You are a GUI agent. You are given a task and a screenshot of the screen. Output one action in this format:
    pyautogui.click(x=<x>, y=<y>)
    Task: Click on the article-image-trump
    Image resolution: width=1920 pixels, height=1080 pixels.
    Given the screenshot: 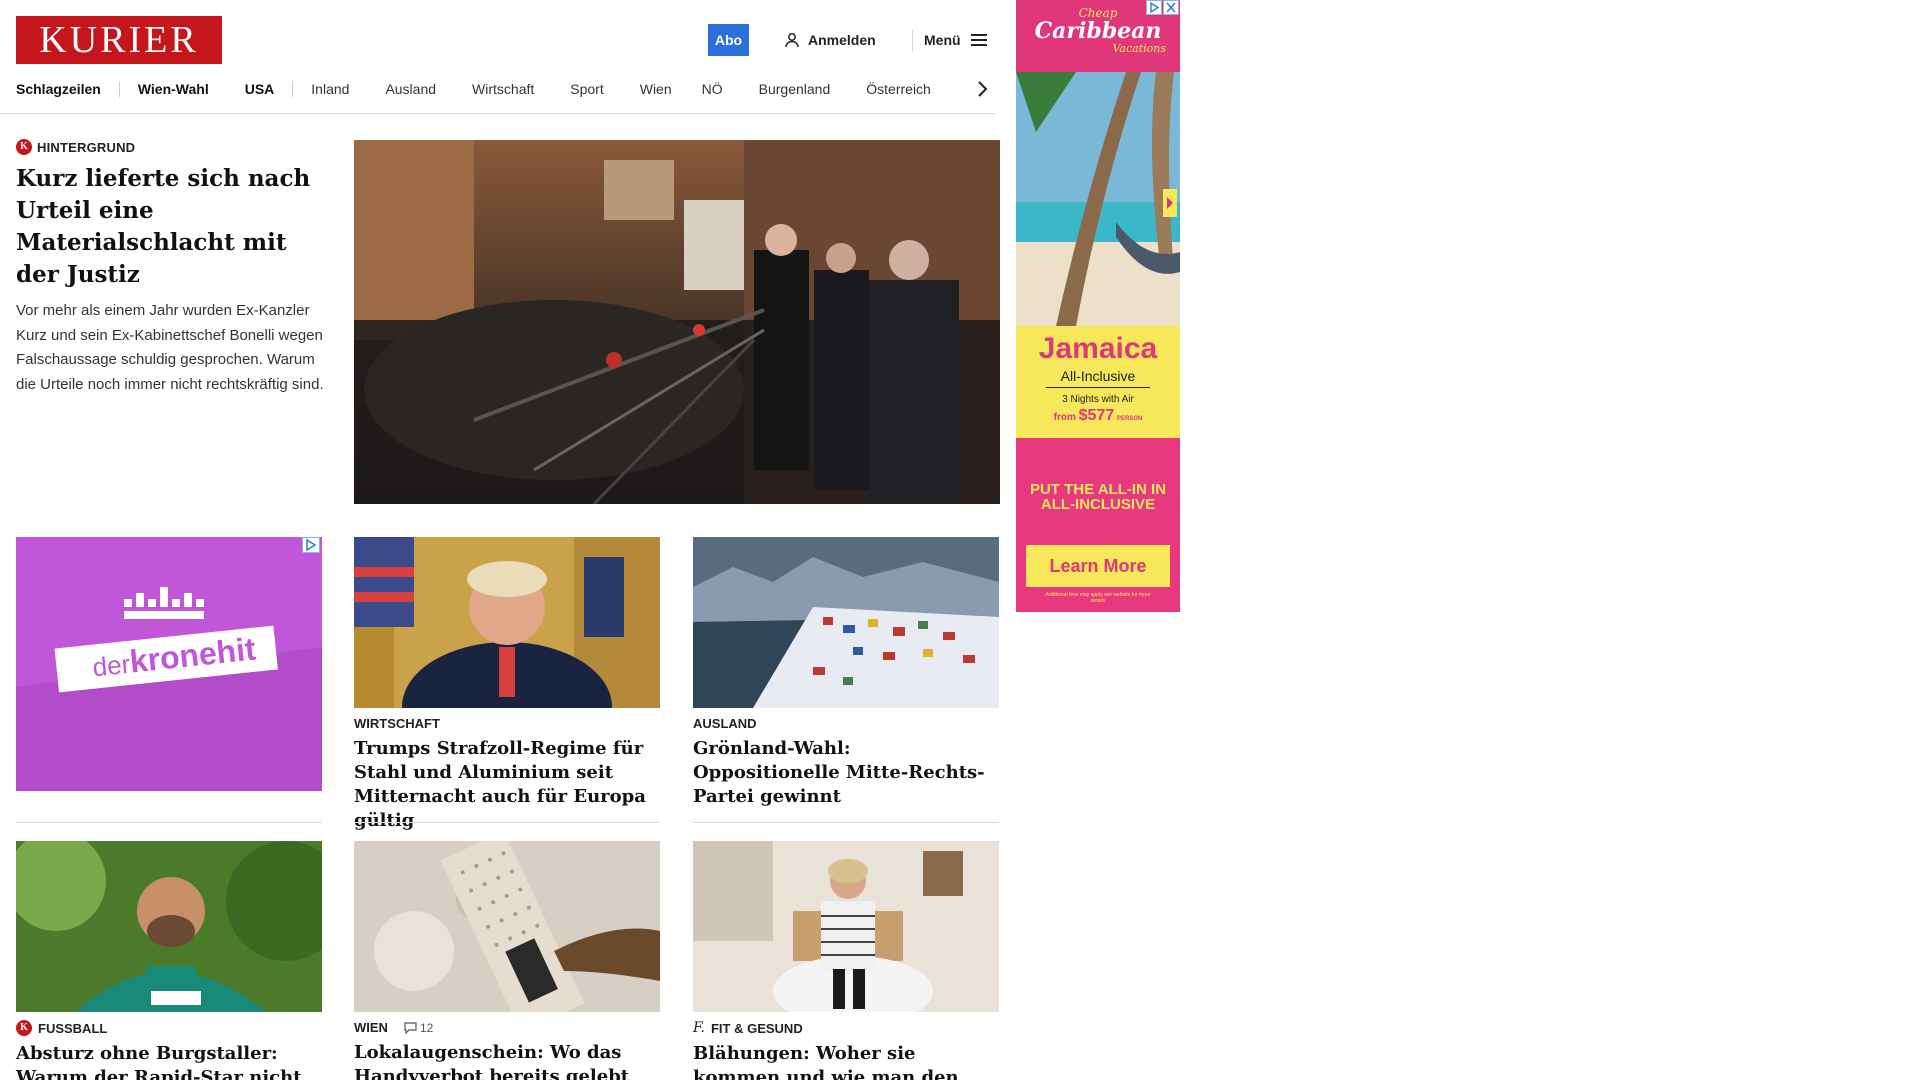 What is the action you would take?
    pyautogui.click(x=507, y=622)
    